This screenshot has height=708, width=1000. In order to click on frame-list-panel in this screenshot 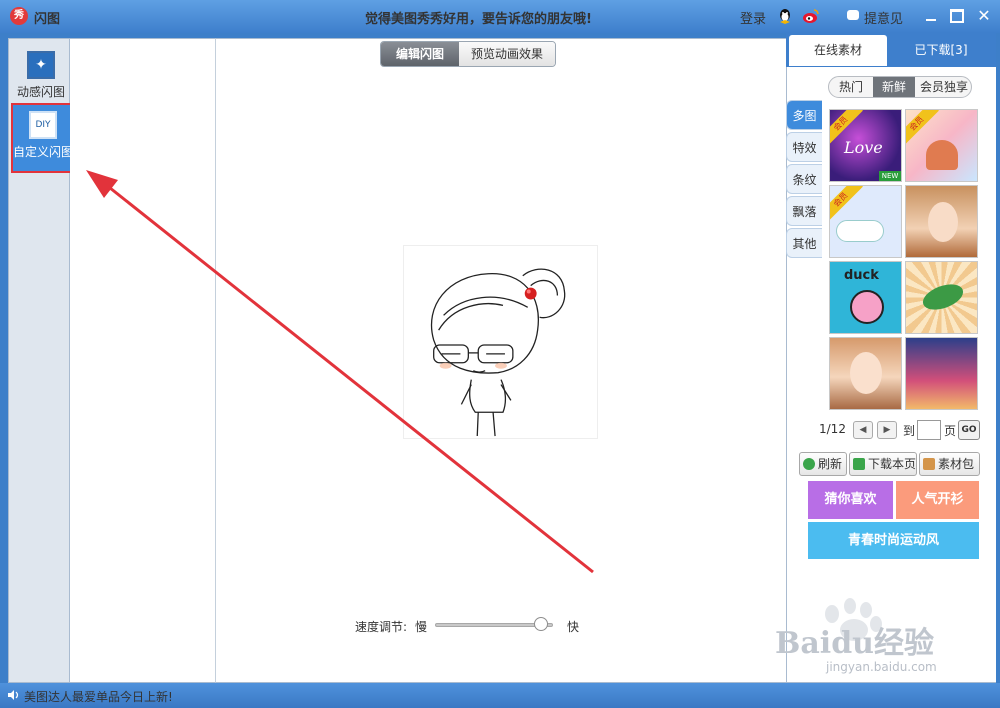, I will do `click(143, 360)`.